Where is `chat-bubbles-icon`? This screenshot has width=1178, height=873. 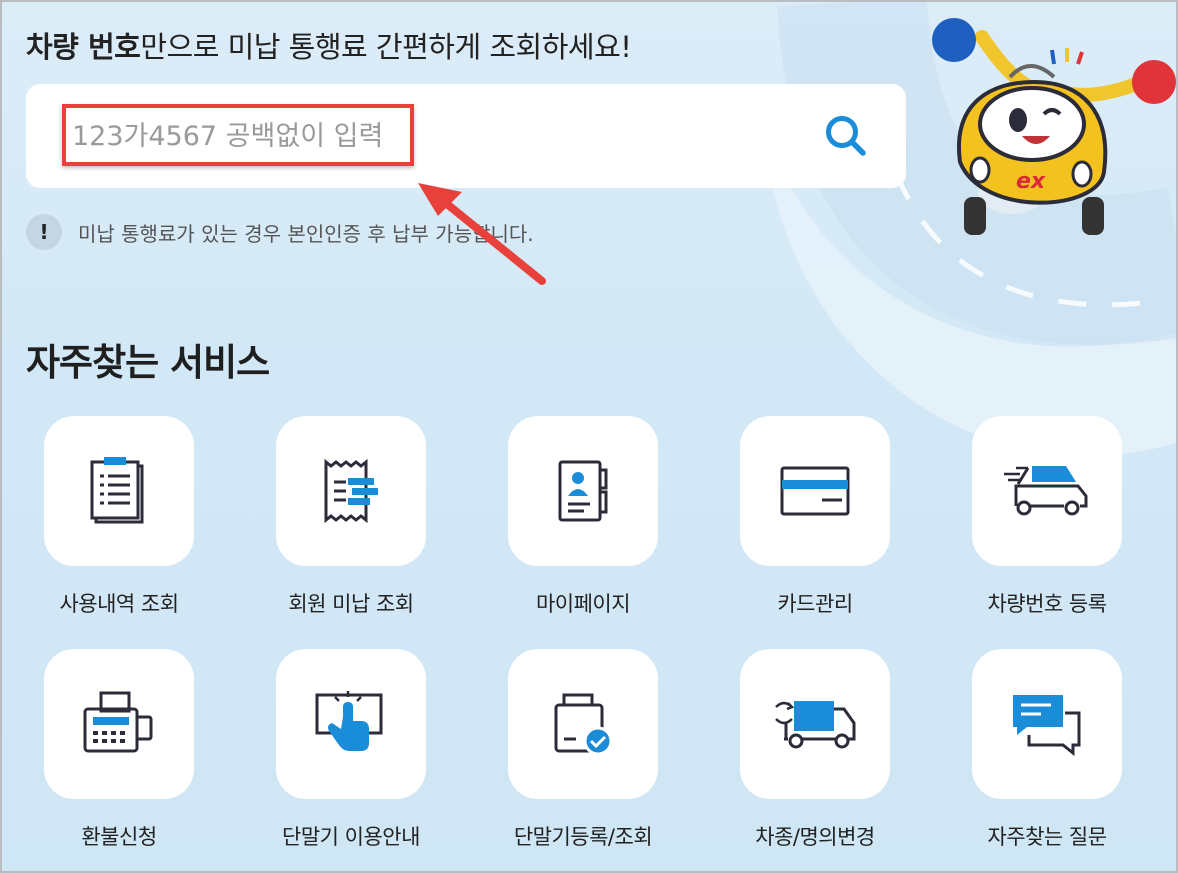
chat-bubbles-icon is located at coordinates (1047, 726).